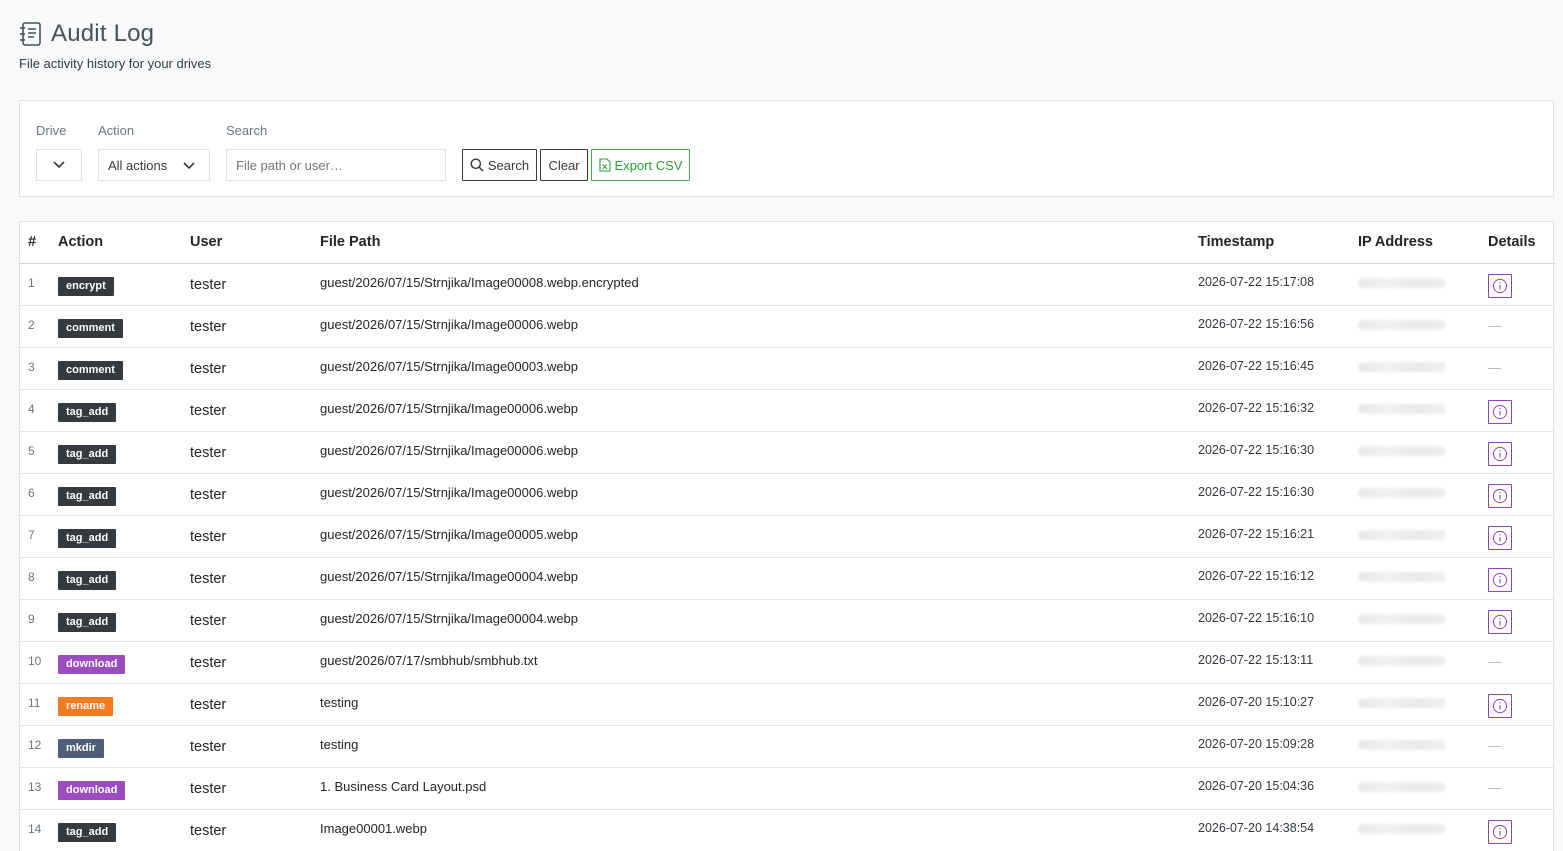 This screenshot has width=1563, height=851. Describe the element at coordinates (255, 243) in the screenshot. I see `column-header-user: User` at that location.